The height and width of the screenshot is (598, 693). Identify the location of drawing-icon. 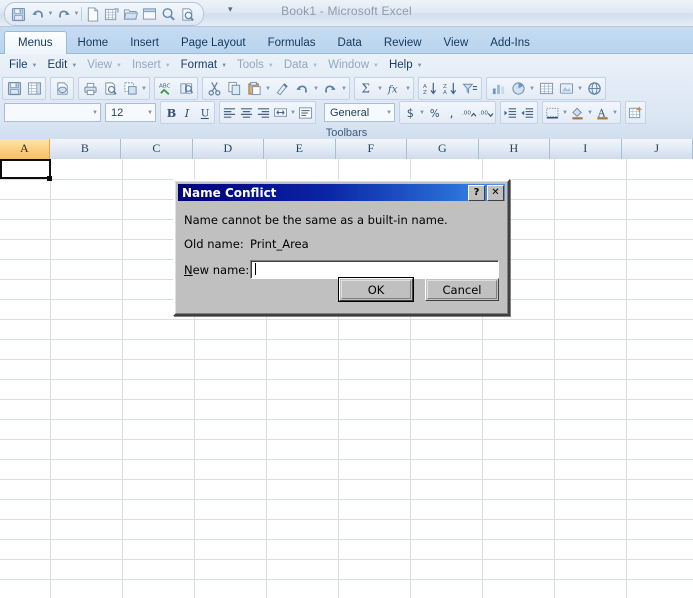
(566, 88).